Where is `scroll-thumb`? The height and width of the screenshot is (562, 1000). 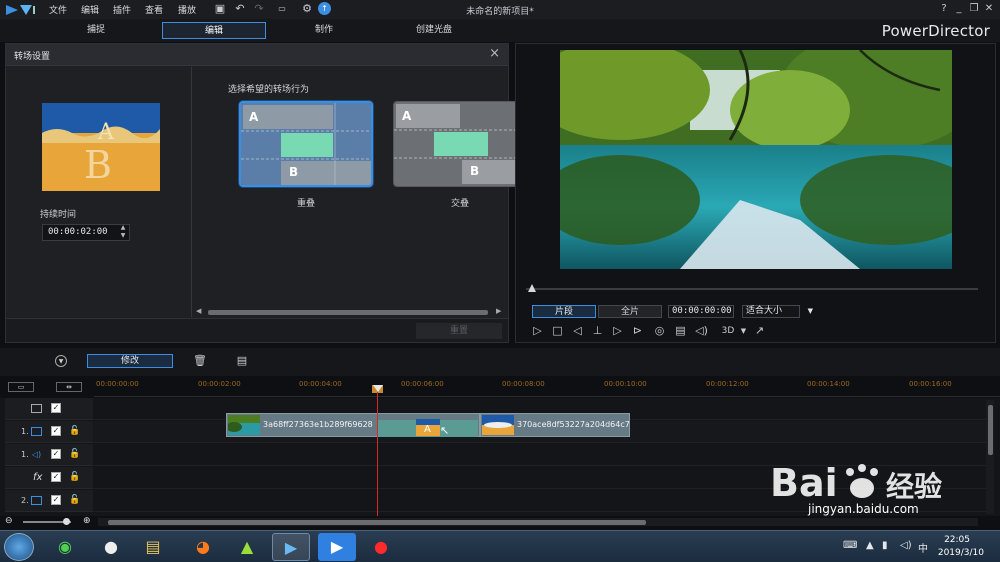 scroll-thumb is located at coordinates (348, 312).